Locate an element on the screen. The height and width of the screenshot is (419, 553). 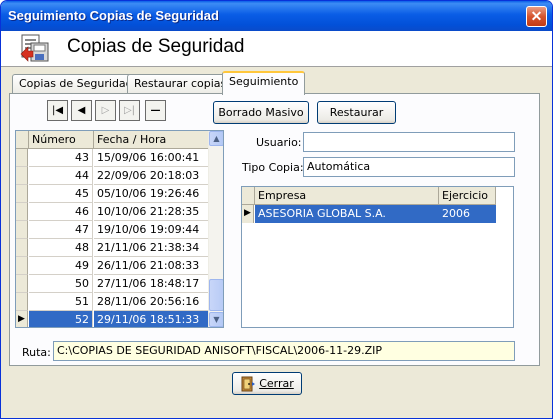
tab-seguimiento: Seguimiento is located at coordinates (264, 83).